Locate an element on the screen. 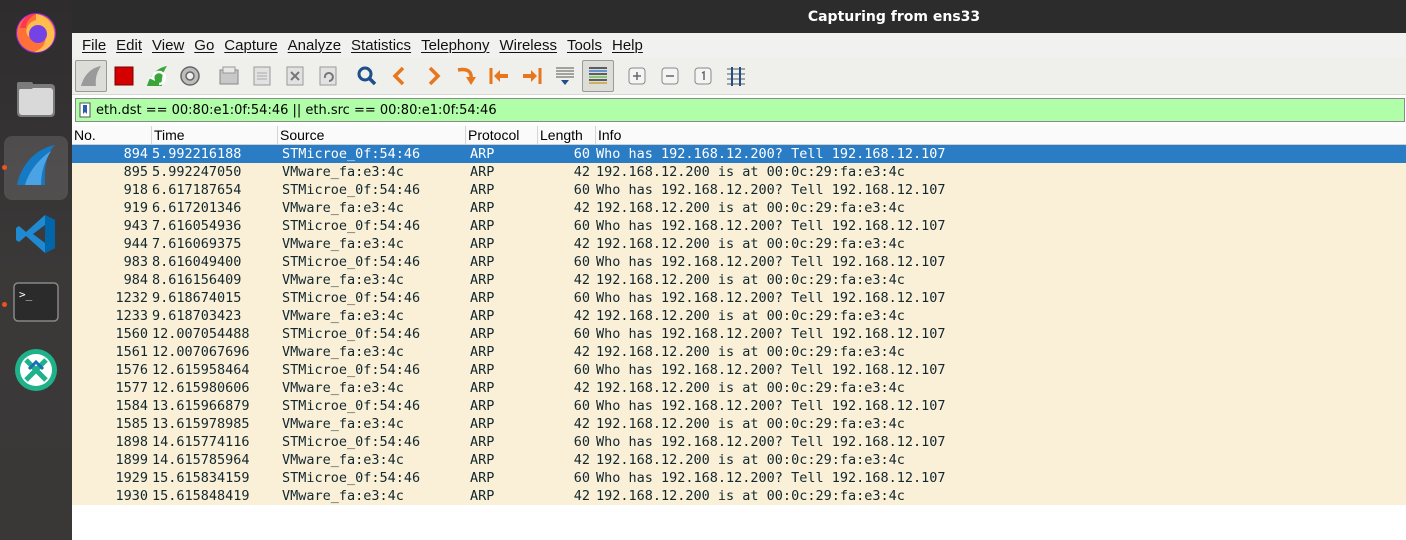 This screenshot has width=1406, height=540. files-launcher is located at coordinates (36, 102).